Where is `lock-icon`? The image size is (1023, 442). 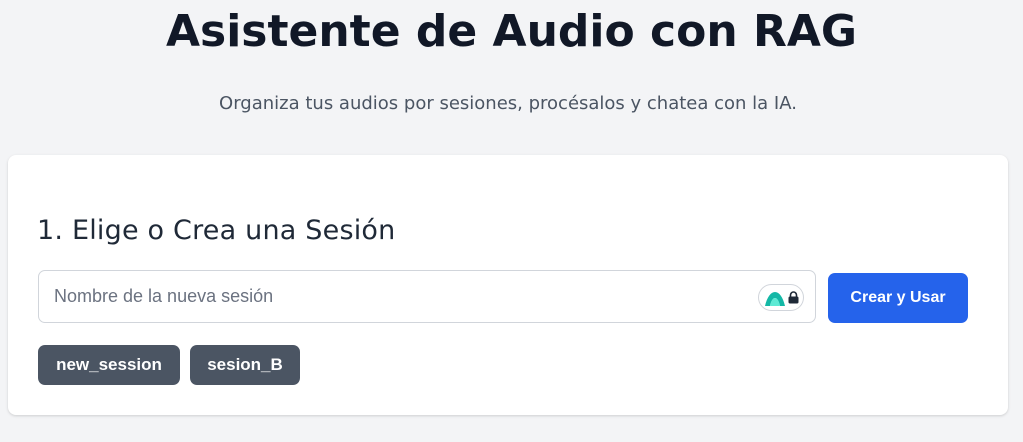
lock-icon is located at coordinates (793, 297).